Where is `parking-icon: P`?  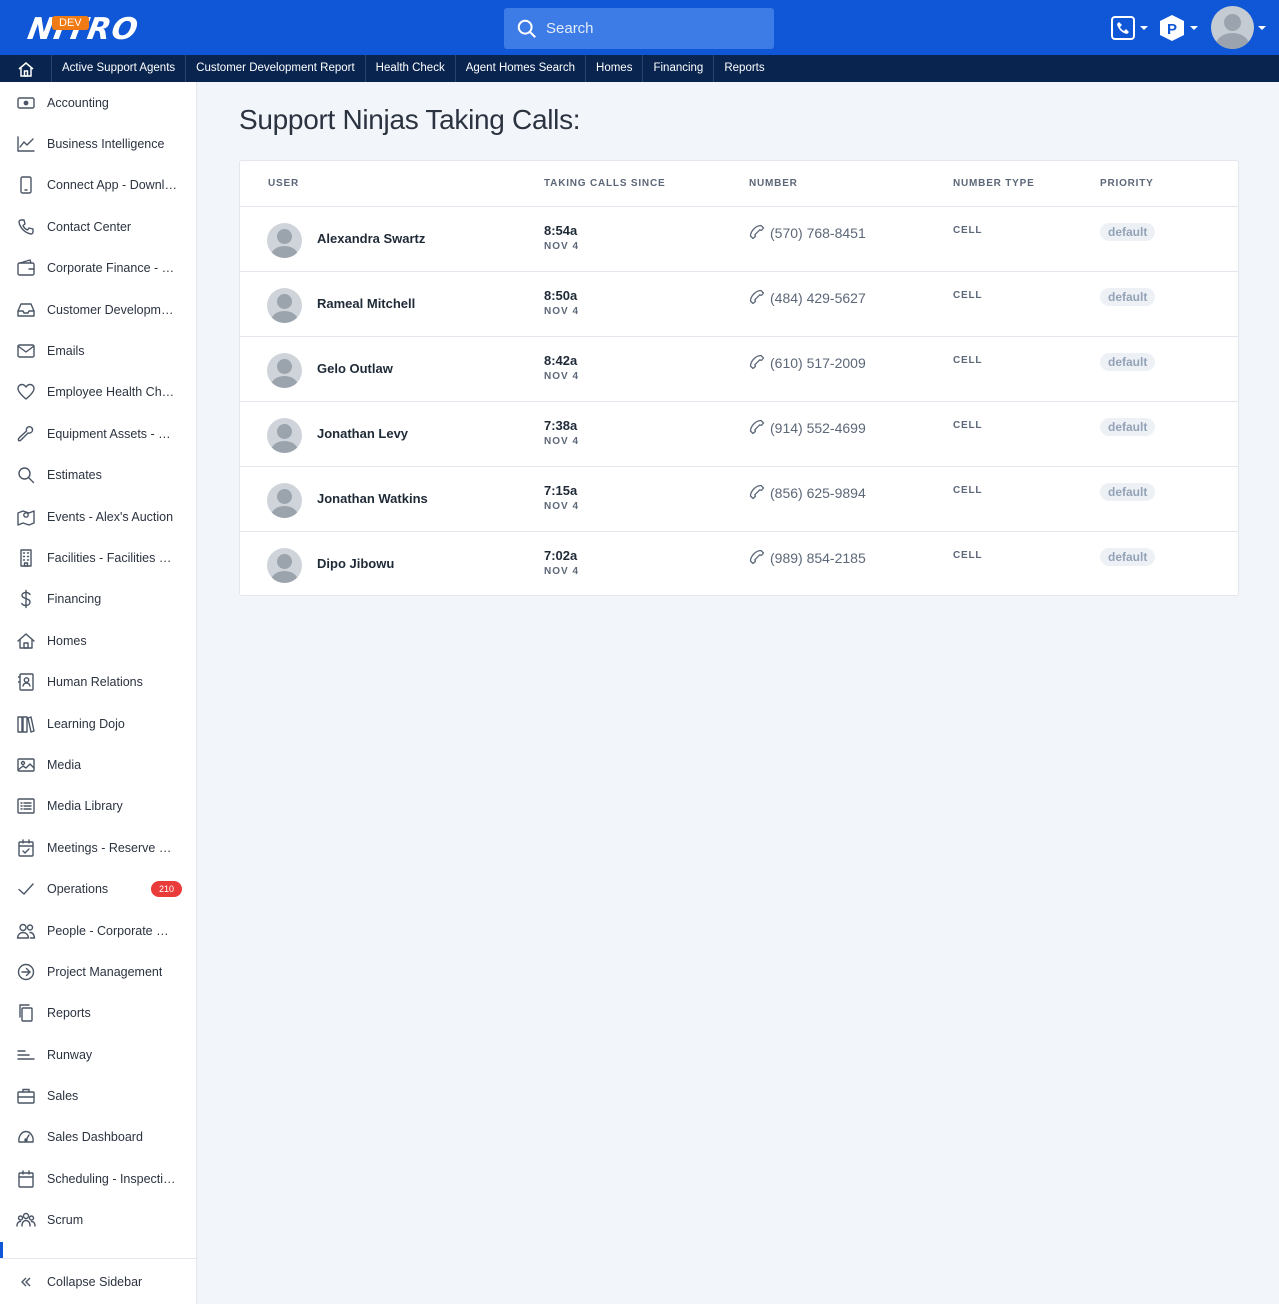
parking-icon: P is located at coordinates (1172, 28).